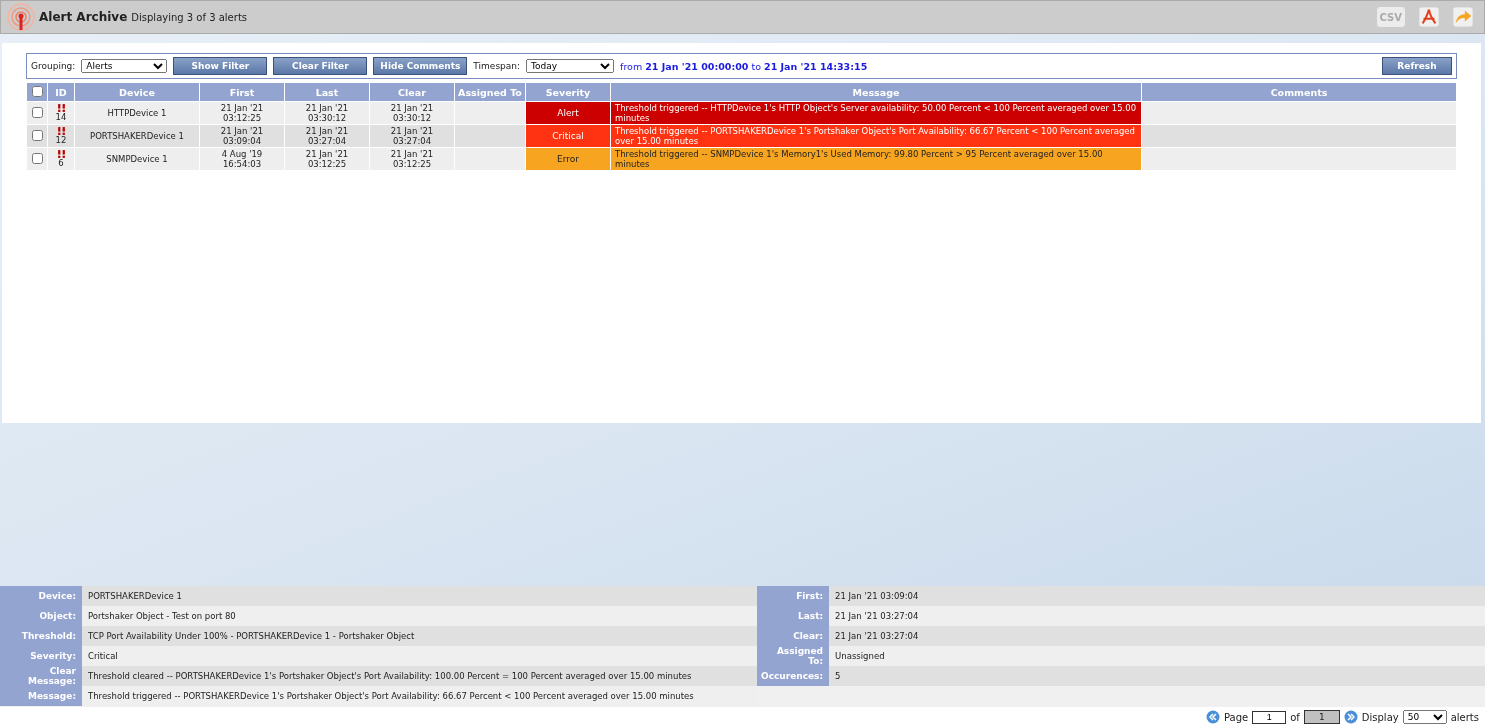  What do you see at coordinates (61, 117) in the screenshot?
I see `alert-id: 14` at bounding box center [61, 117].